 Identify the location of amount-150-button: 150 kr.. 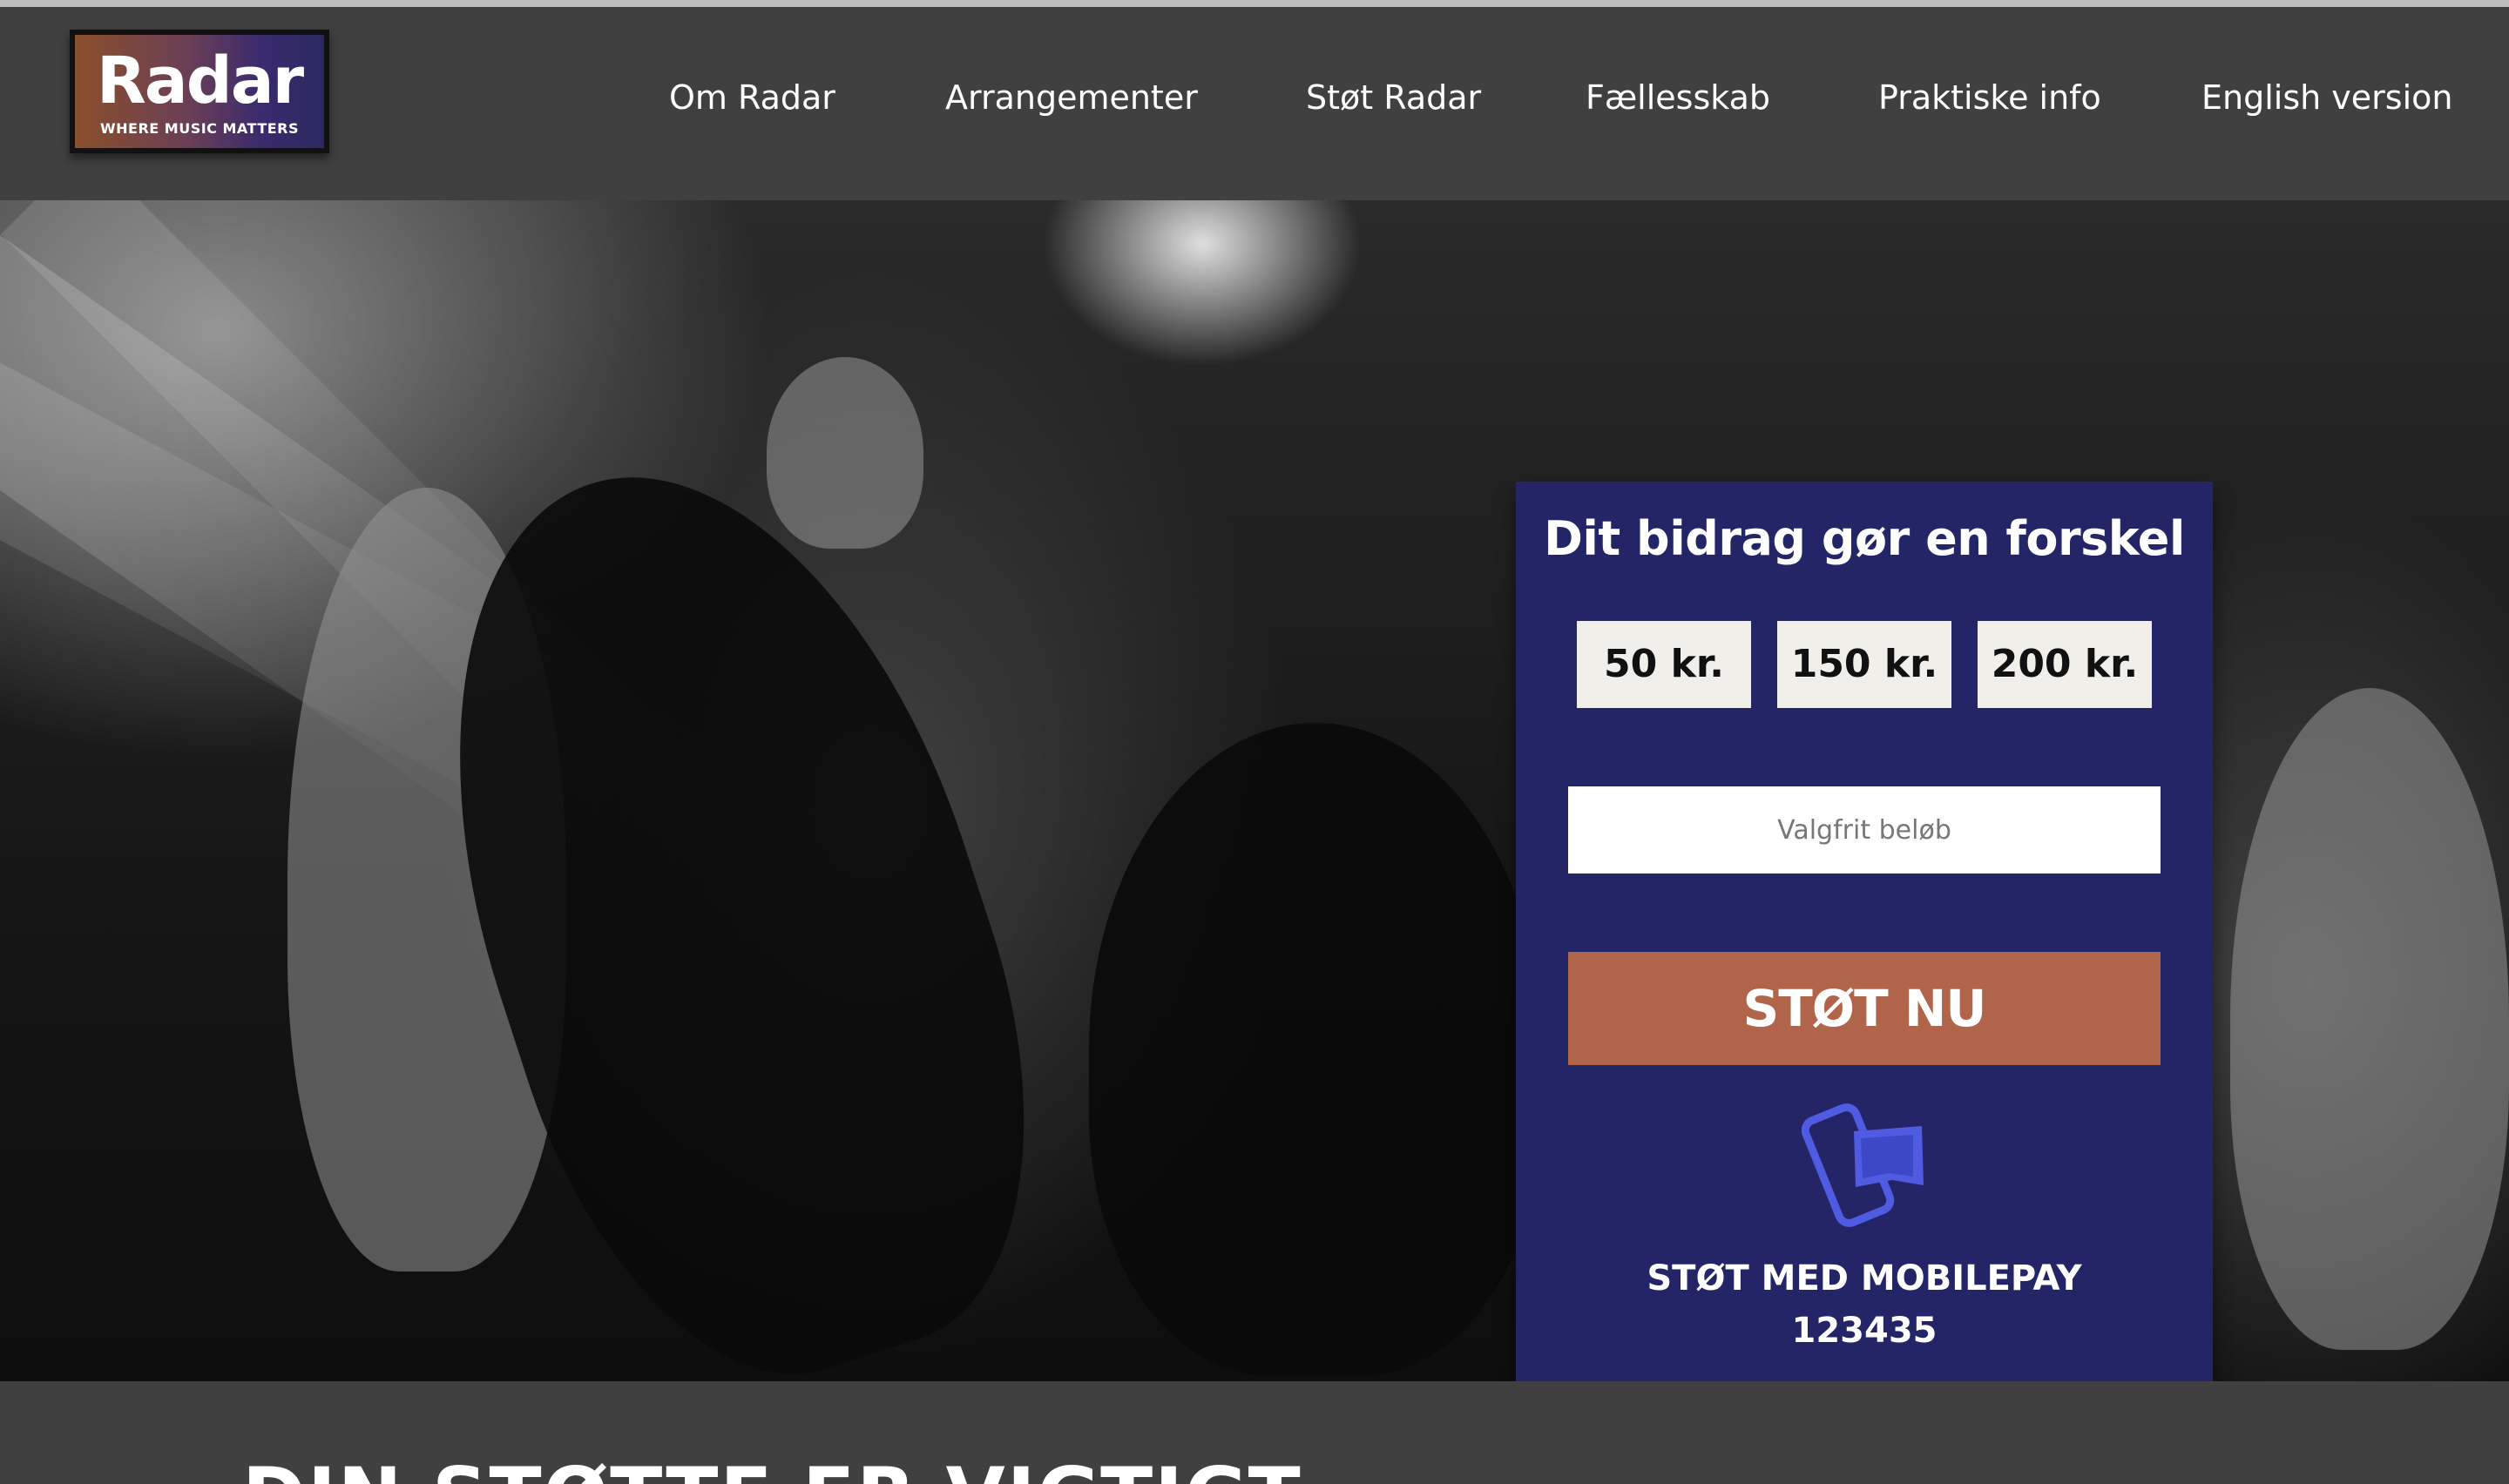
(1864, 664).